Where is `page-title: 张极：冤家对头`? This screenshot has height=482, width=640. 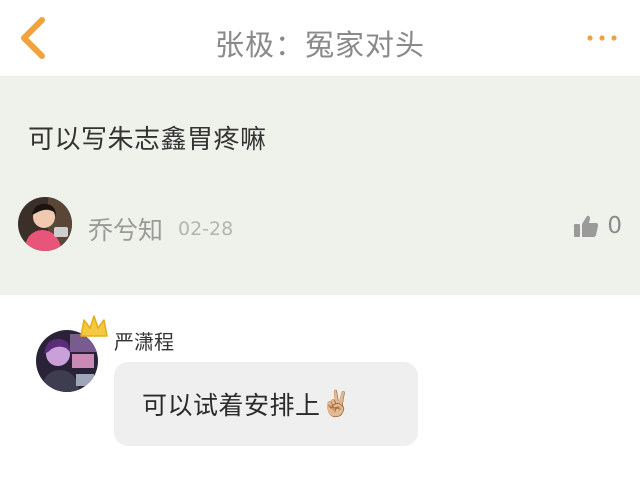 page-title: 张极：冤家对头 is located at coordinates (319, 45).